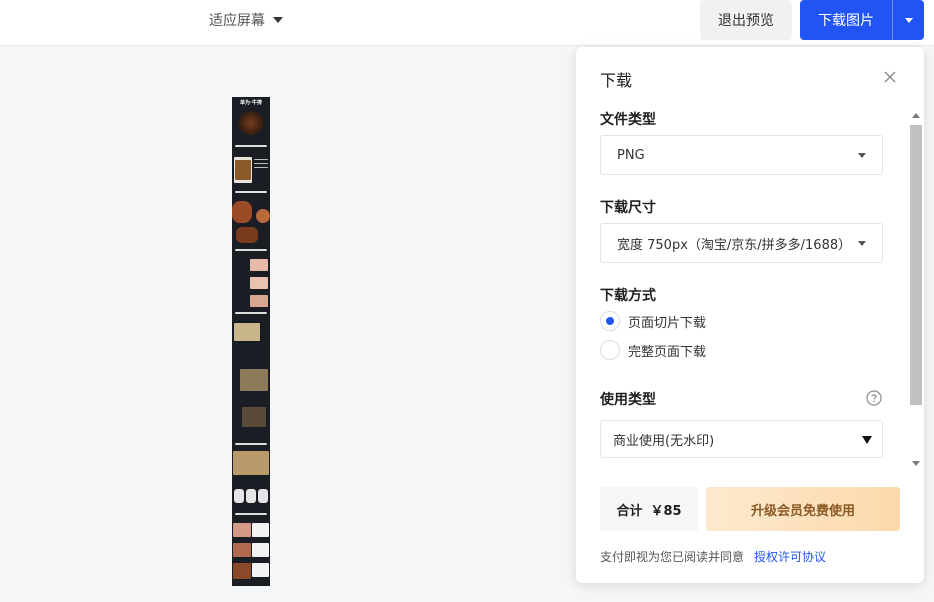 The width and height of the screenshot is (934, 602). I want to click on file-type-value: PNG, so click(631, 155).